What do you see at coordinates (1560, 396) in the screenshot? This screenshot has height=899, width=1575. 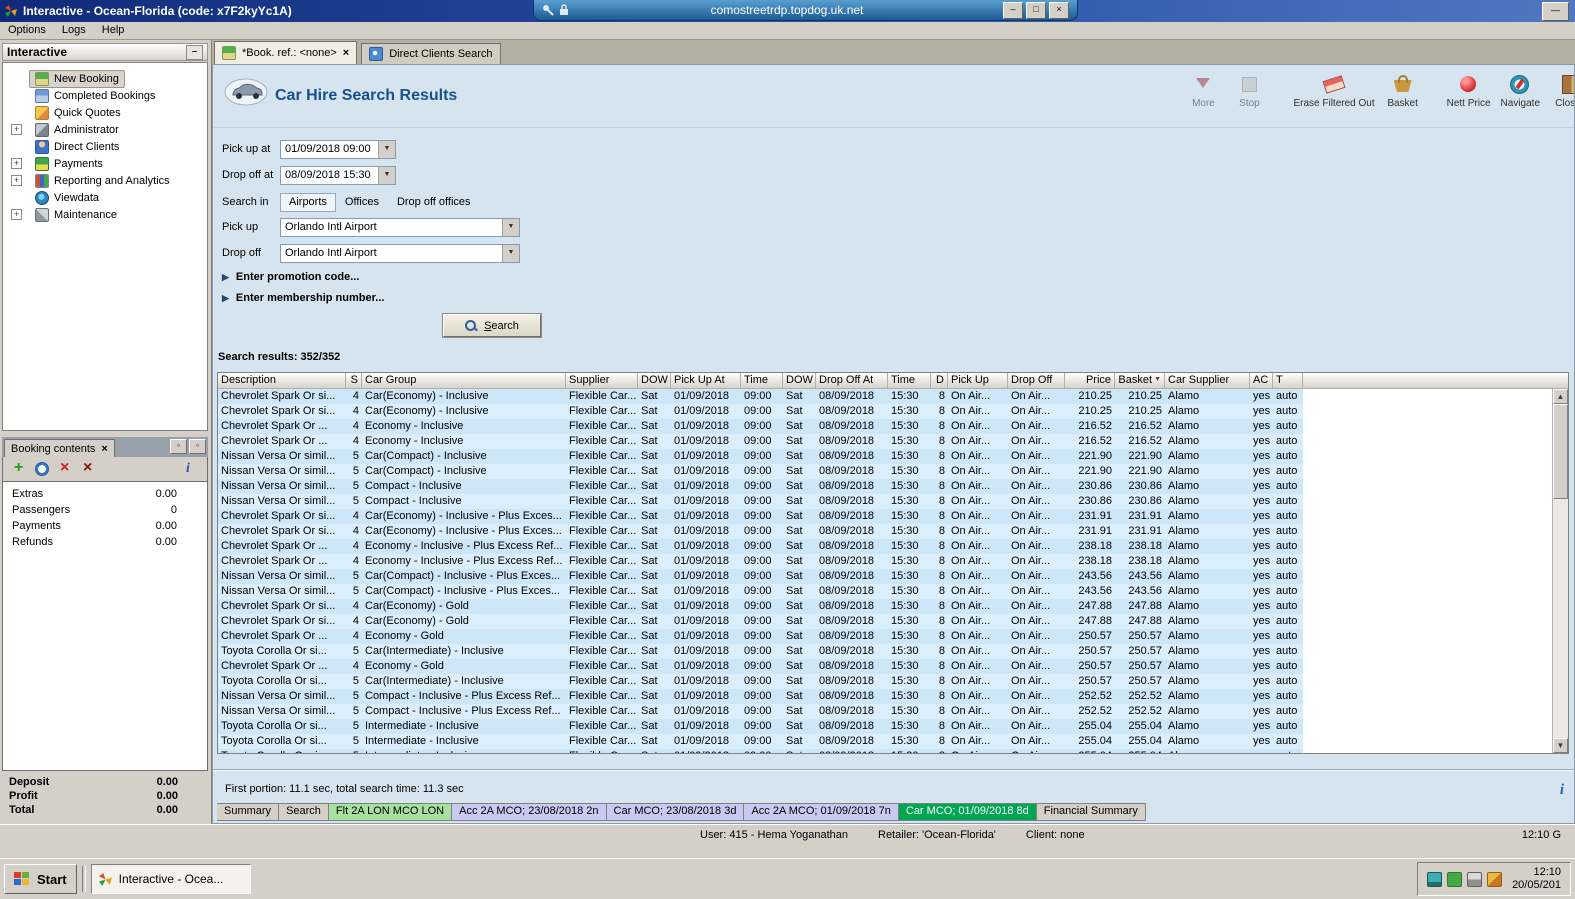 I see `scroll-up-icon: ▲` at bounding box center [1560, 396].